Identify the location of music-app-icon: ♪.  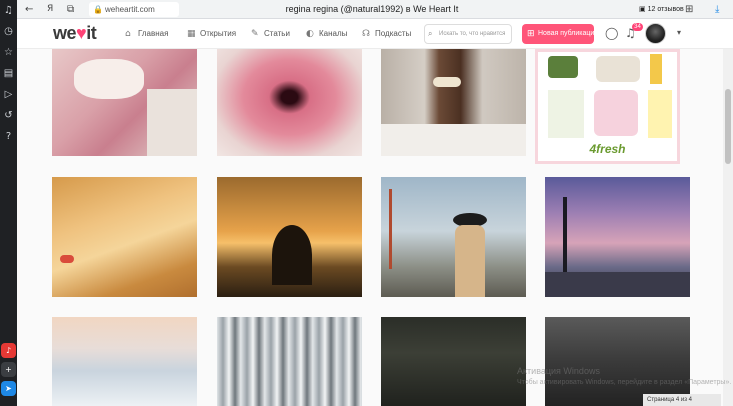
(8, 350).